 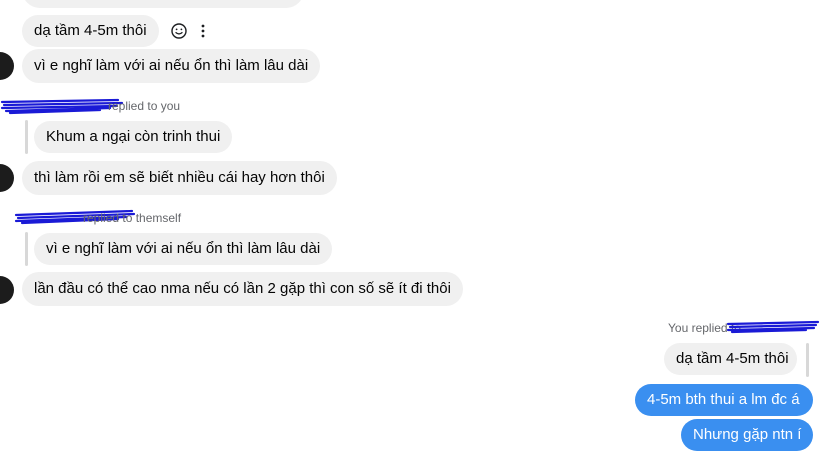 I want to click on reply-meta: replied to themself, so click(x=132, y=218).